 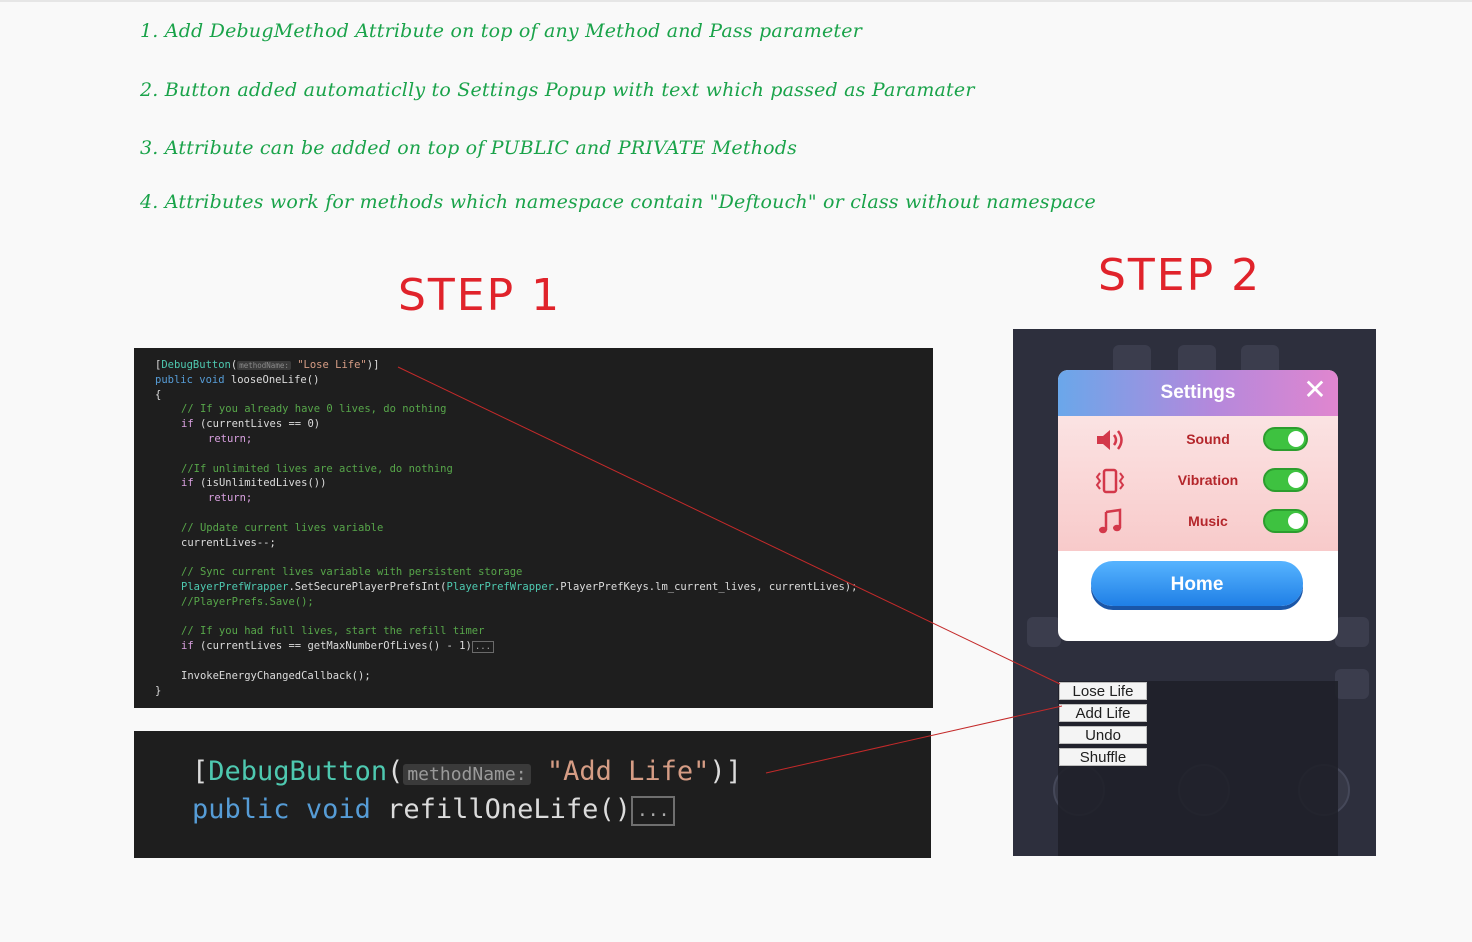 I want to click on speaker-icon, so click(x=1110, y=440).